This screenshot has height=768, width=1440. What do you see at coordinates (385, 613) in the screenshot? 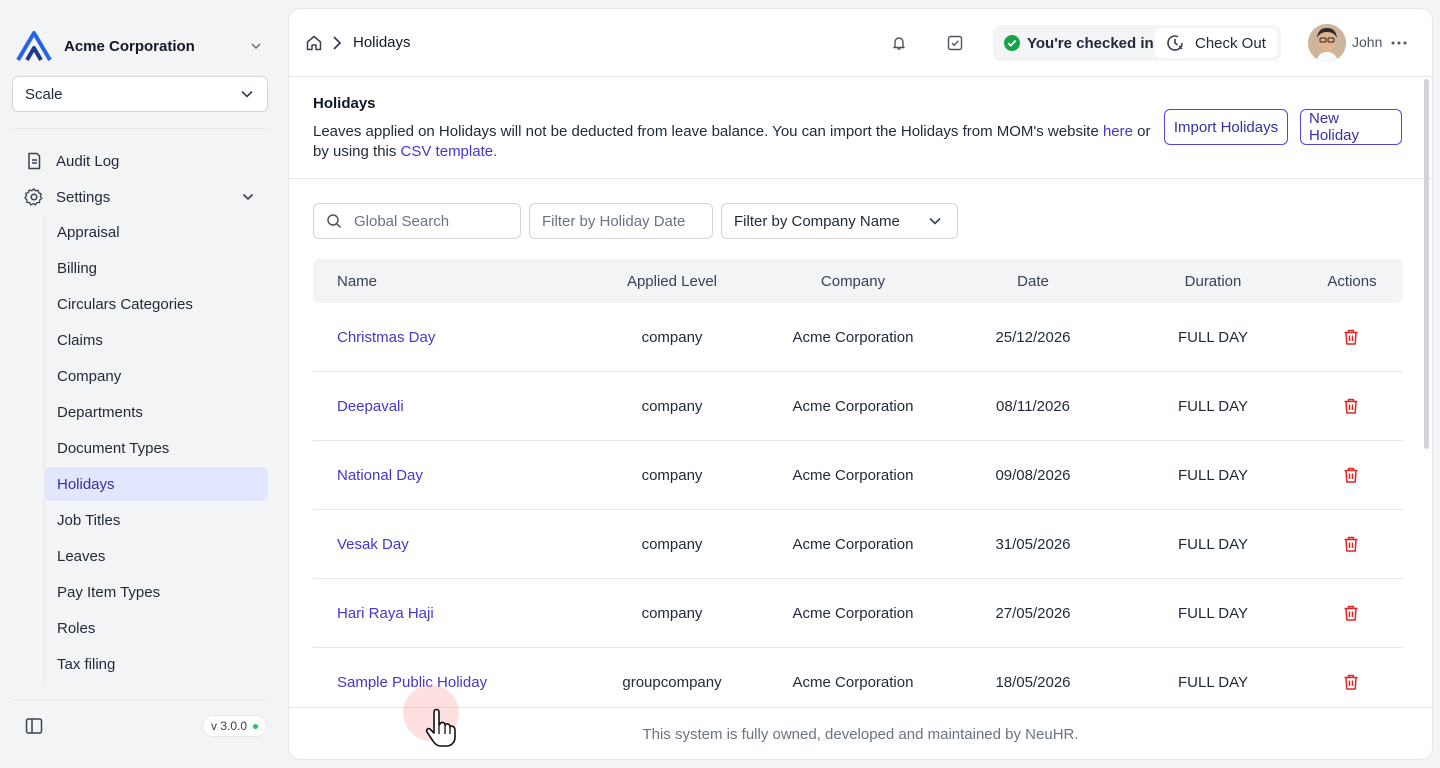
I see `holiday-name-link: Hari Raya Haji` at bounding box center [385, 613].